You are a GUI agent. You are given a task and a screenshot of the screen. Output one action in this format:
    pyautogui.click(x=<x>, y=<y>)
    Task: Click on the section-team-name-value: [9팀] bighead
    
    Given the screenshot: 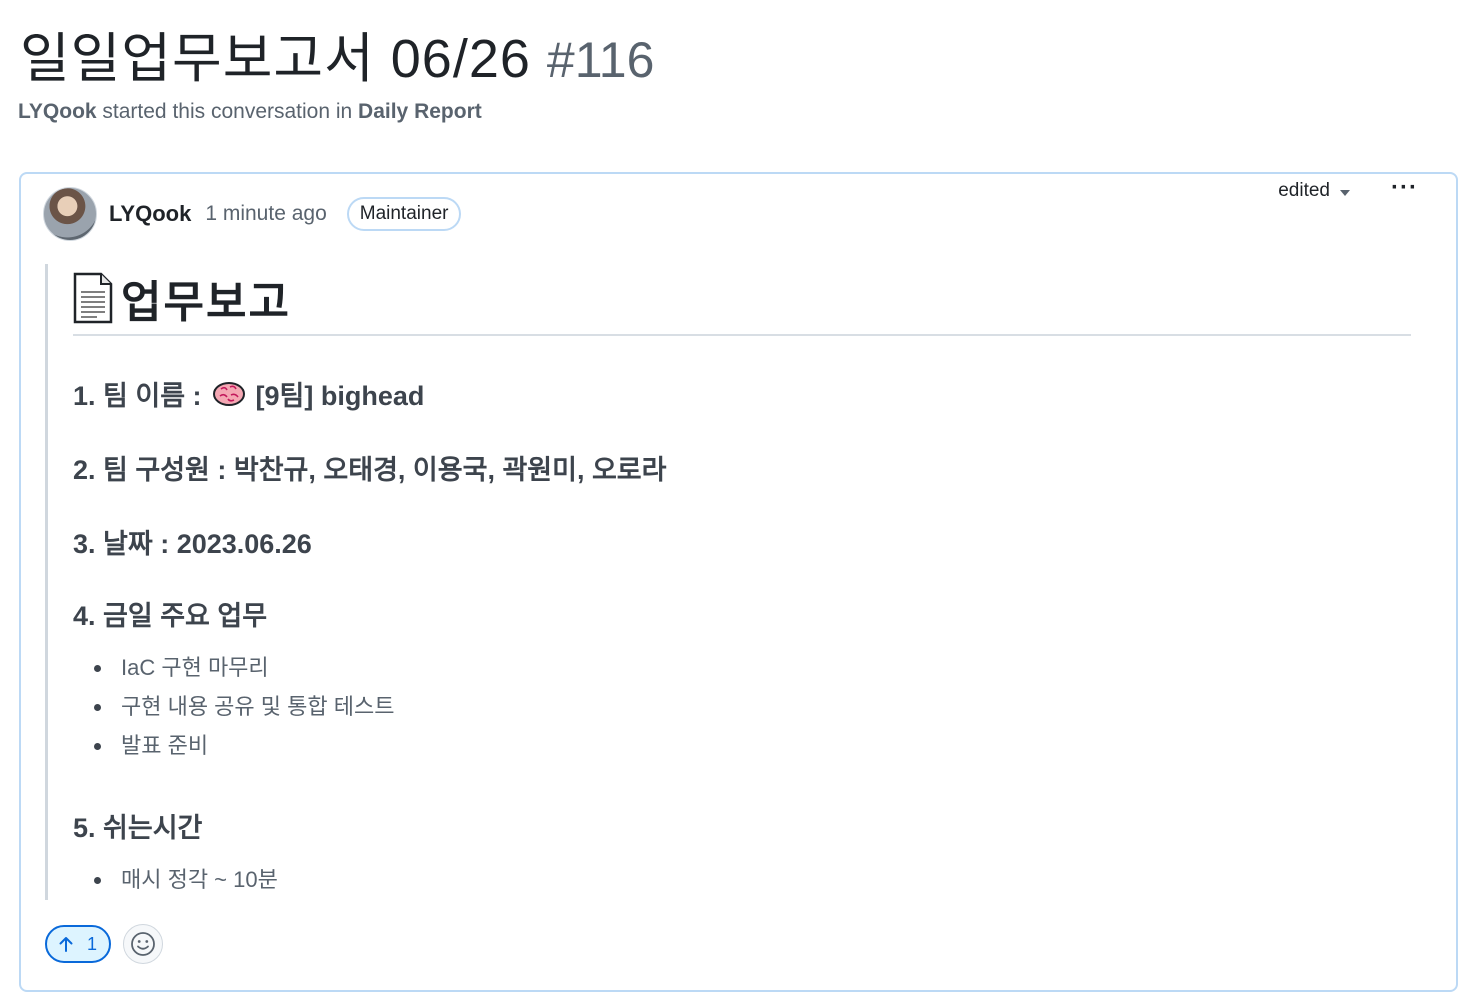 What is the action you would take?
    pyautogui.click(x=340, y=396)
    